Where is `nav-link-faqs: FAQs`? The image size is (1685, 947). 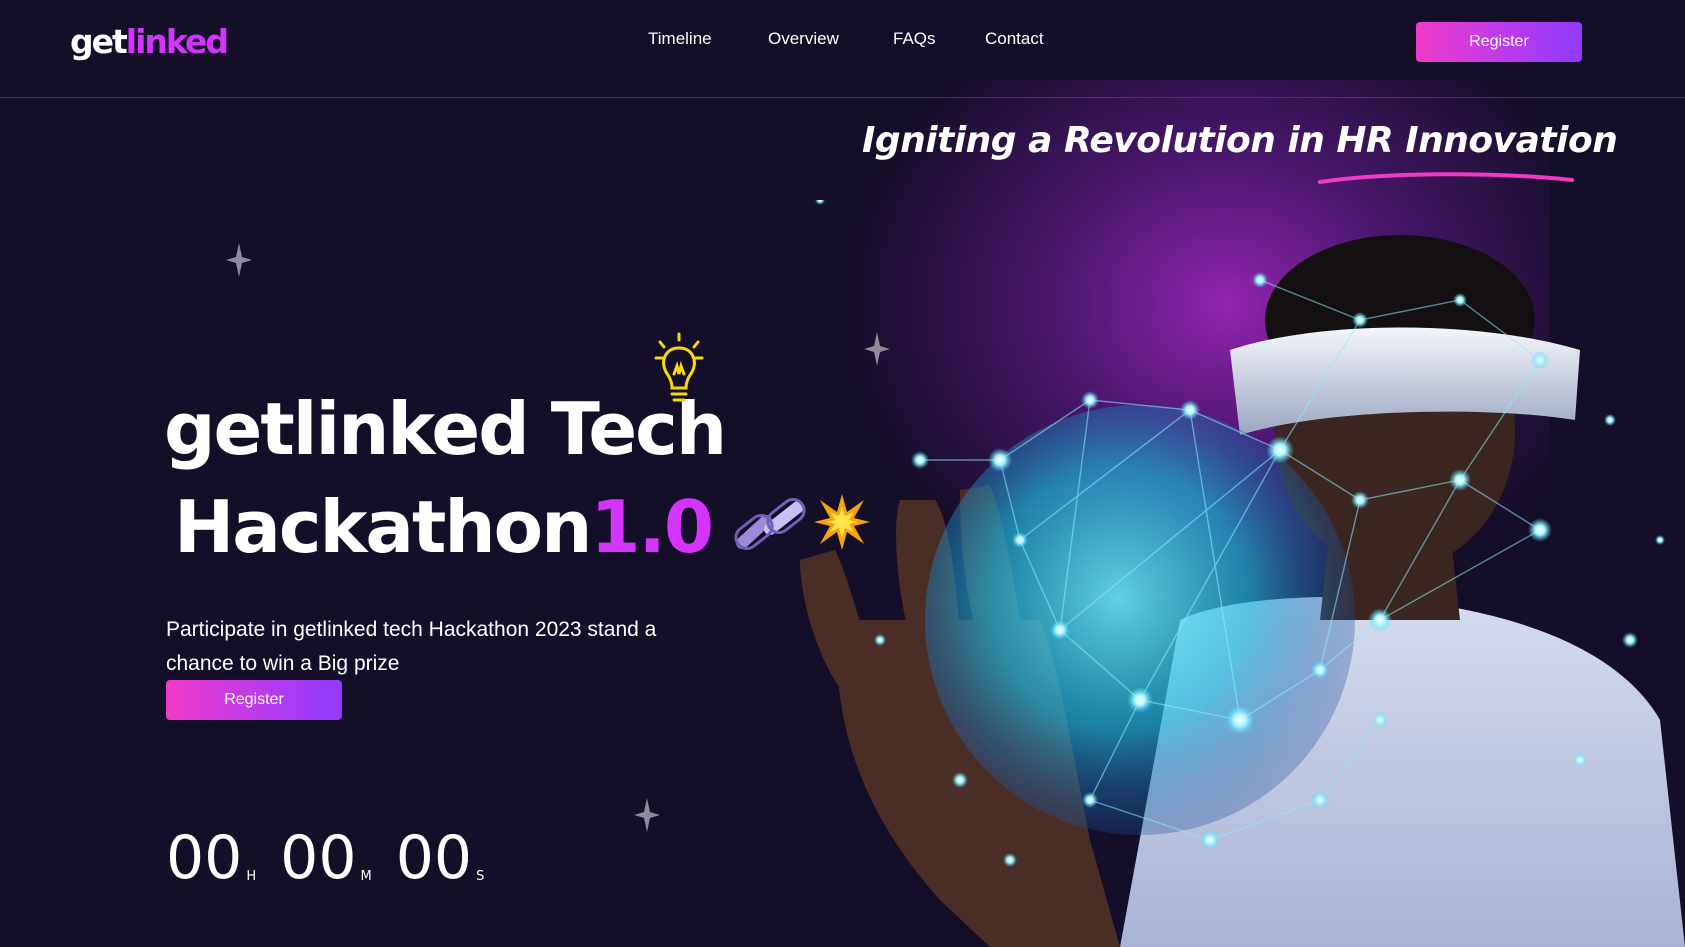
nav-link-faqs: FAQs is located at coordinates (914, 39).